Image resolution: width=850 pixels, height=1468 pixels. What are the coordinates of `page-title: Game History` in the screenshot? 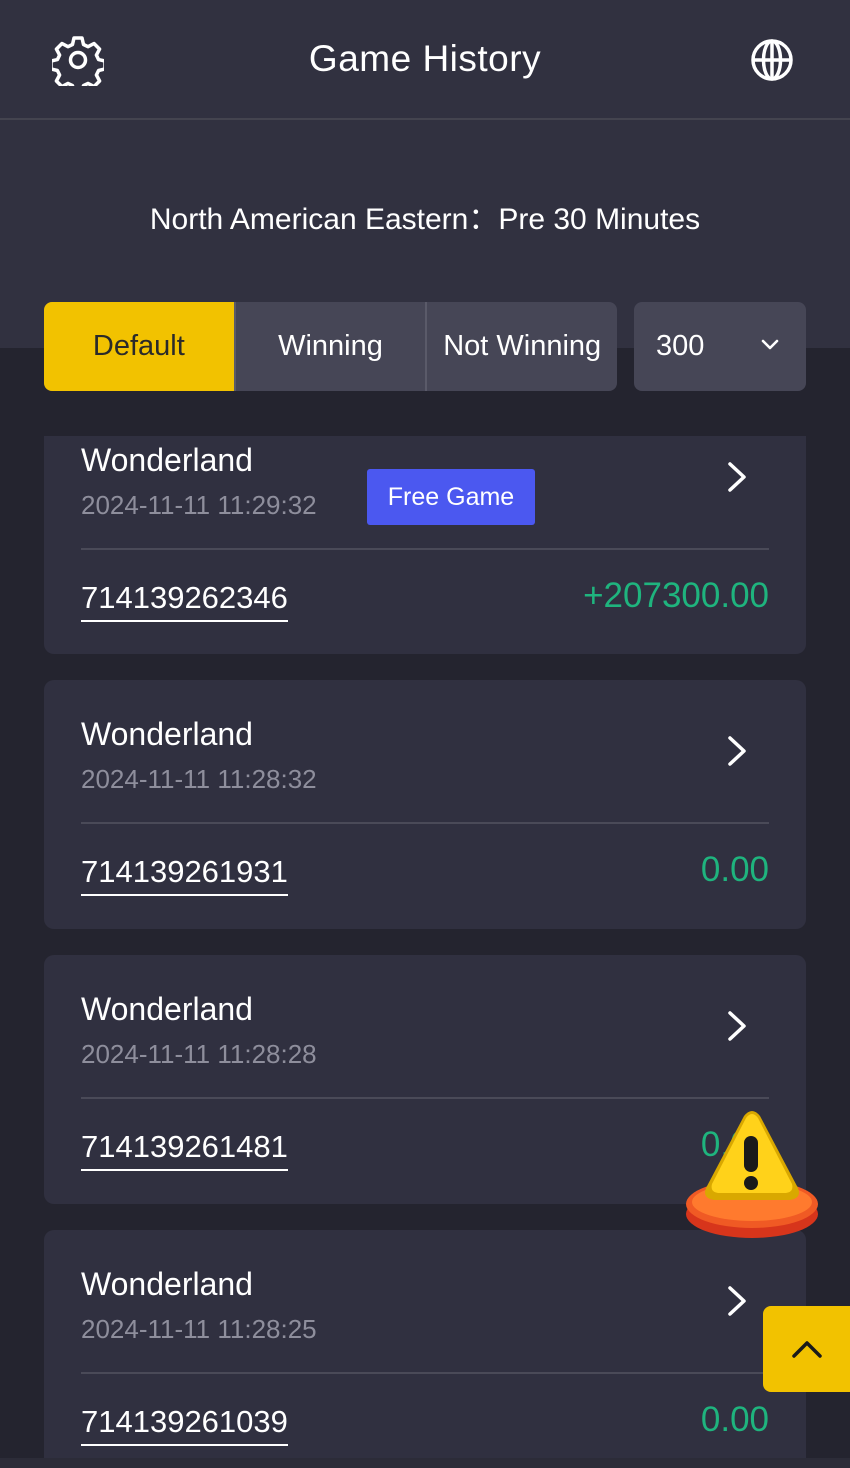 It's located at (425, 58).